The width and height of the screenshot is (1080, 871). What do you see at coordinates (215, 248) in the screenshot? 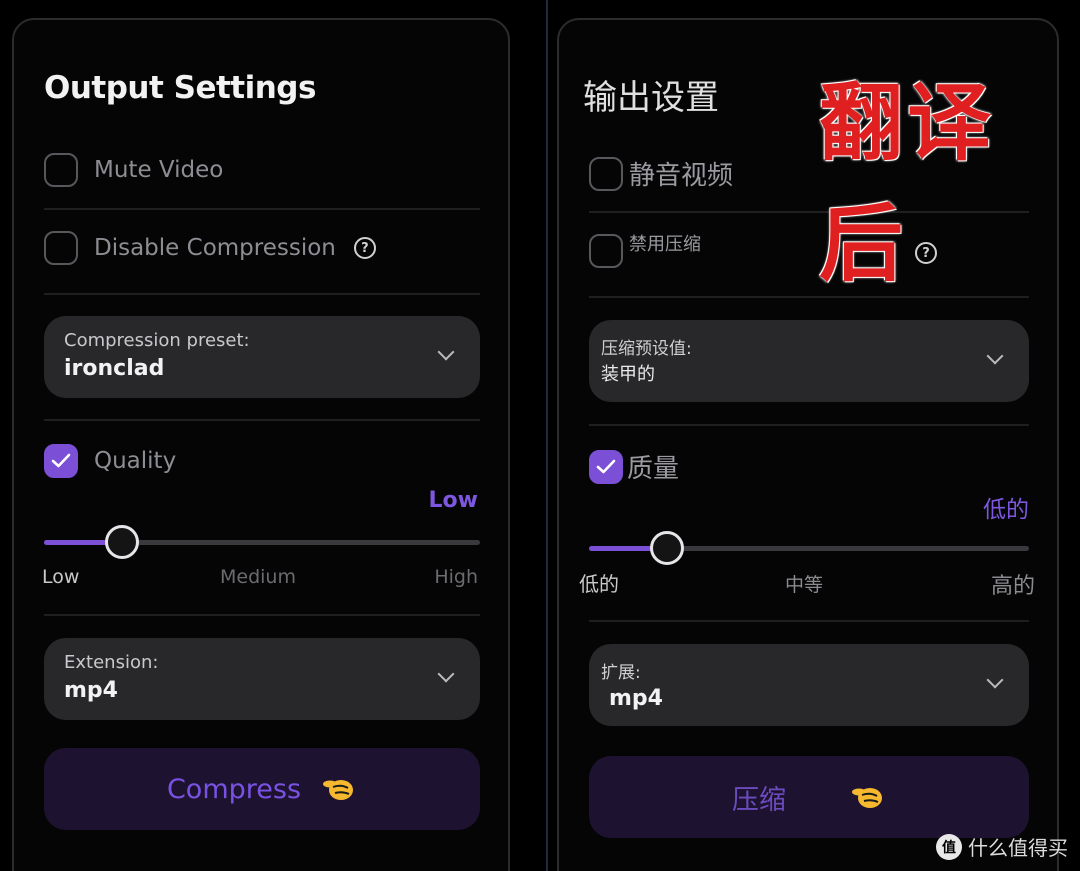
I see `disable-compression-label: Disable Compression` at bounding box center [215, 248].